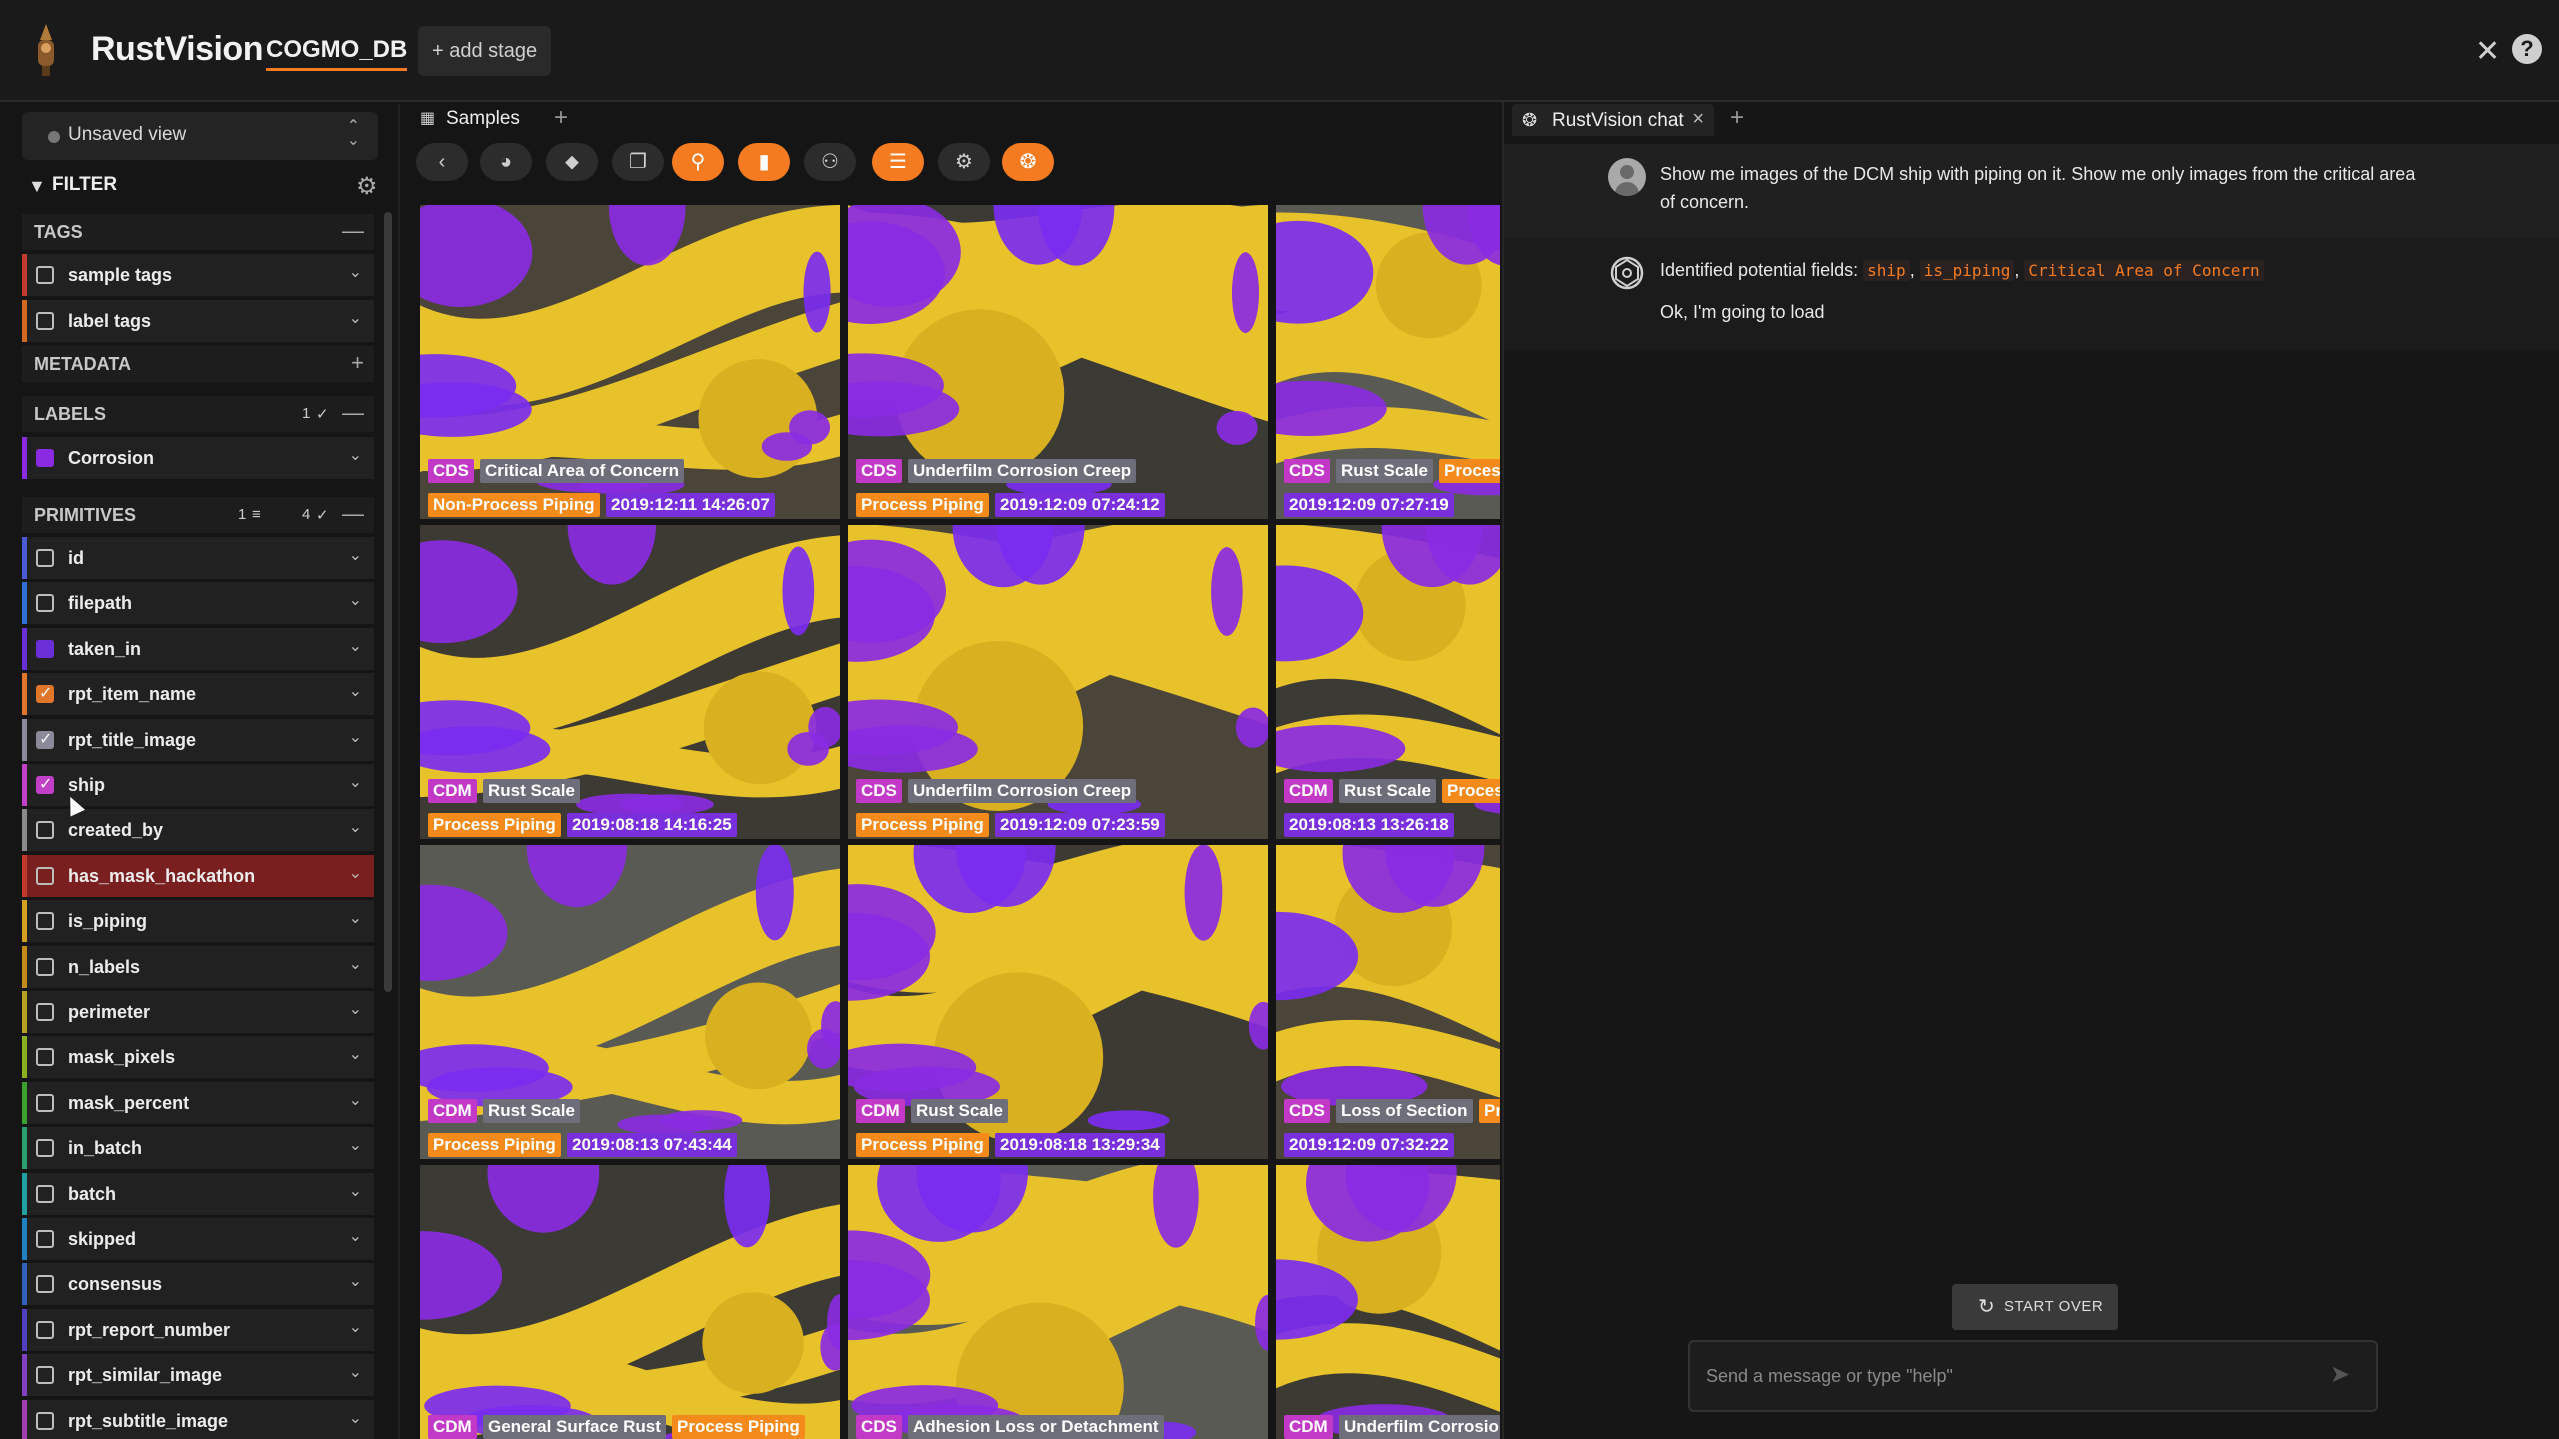  I want to click on primitive-row: created_by ⌄, so click(198, 830).